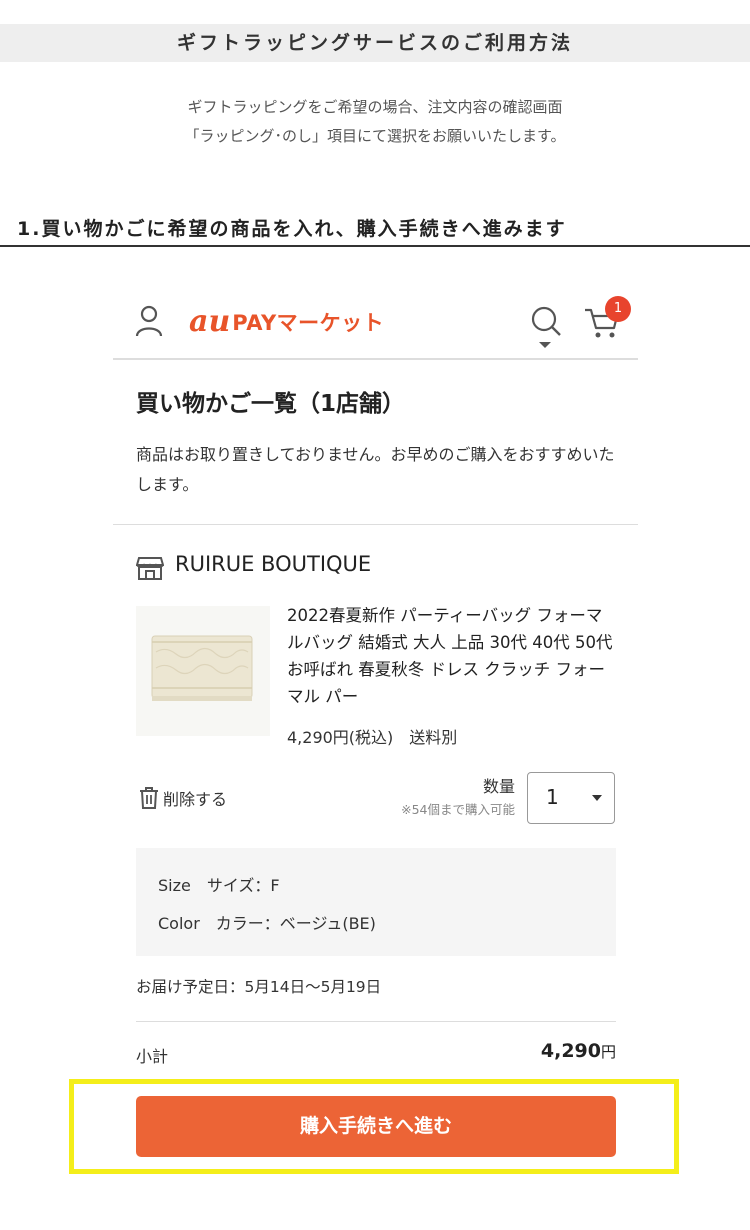 The height and width of the screenshot is (1230, 750). I want to click on product-options: Size サイズ：F Color カラー：ベージュ(BE), so click(376, 902).